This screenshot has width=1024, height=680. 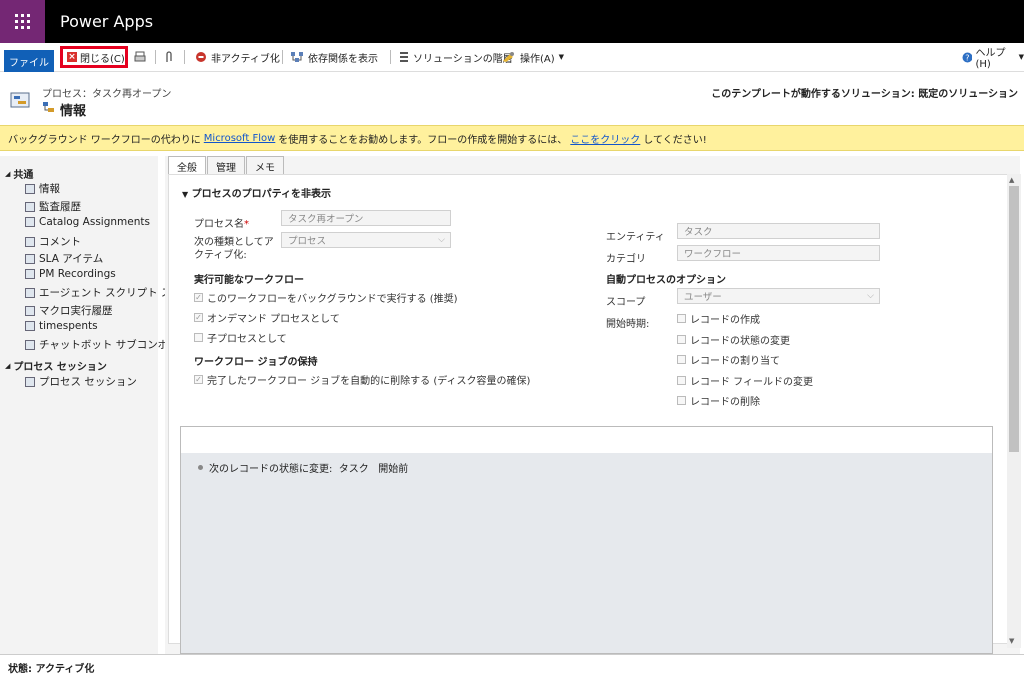 What do you see at coordinates (221, 224) in the screenshot?
I see `process-name-label: プロセス名*` at bounding box center [221, 224].